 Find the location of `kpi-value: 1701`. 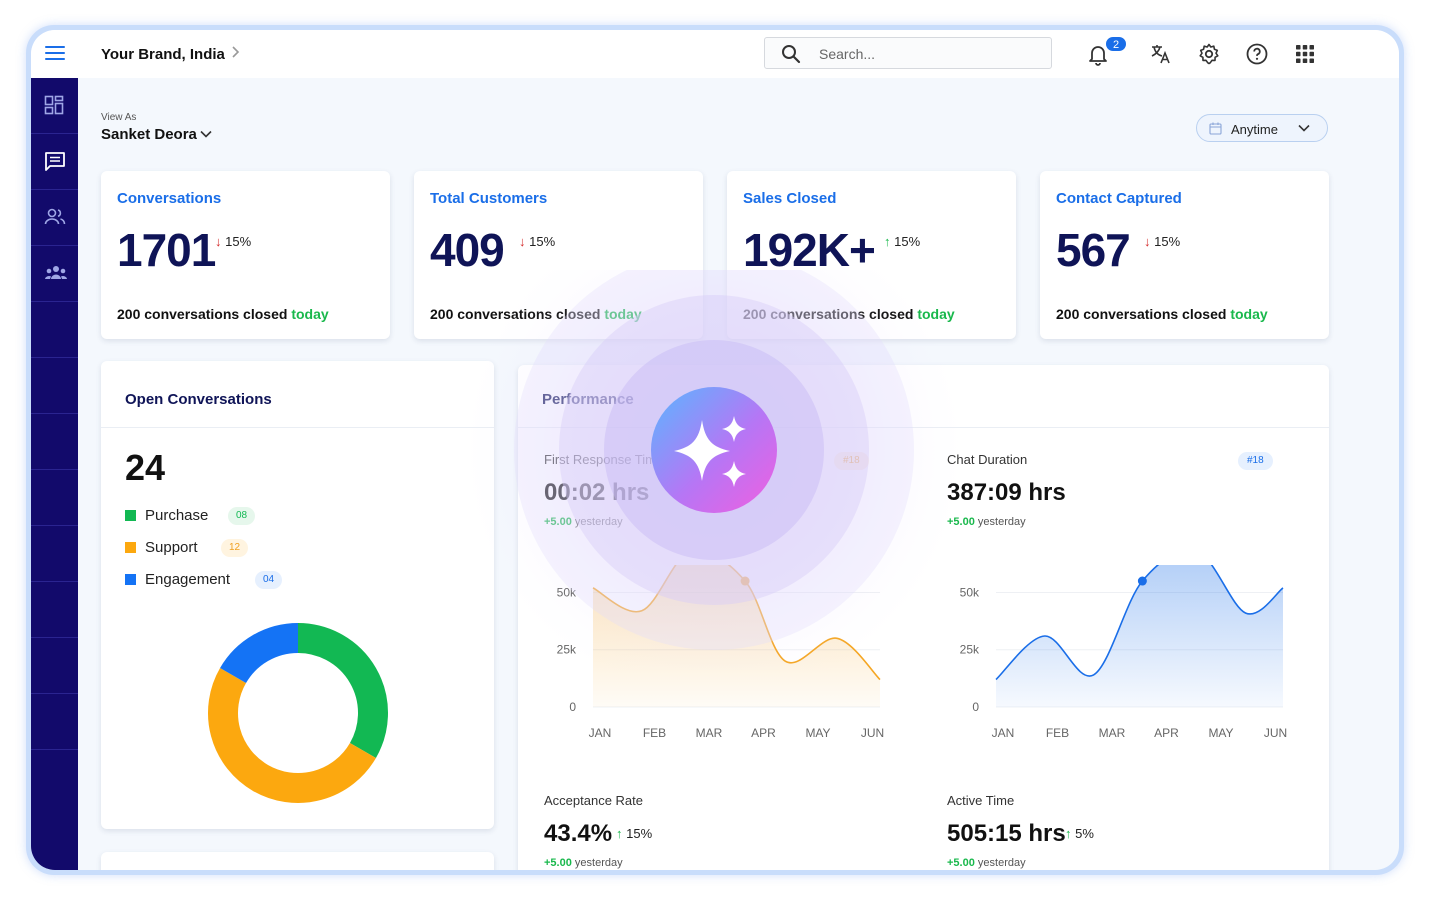

kpi-value: 1701 is located at coordinates (166, 250).